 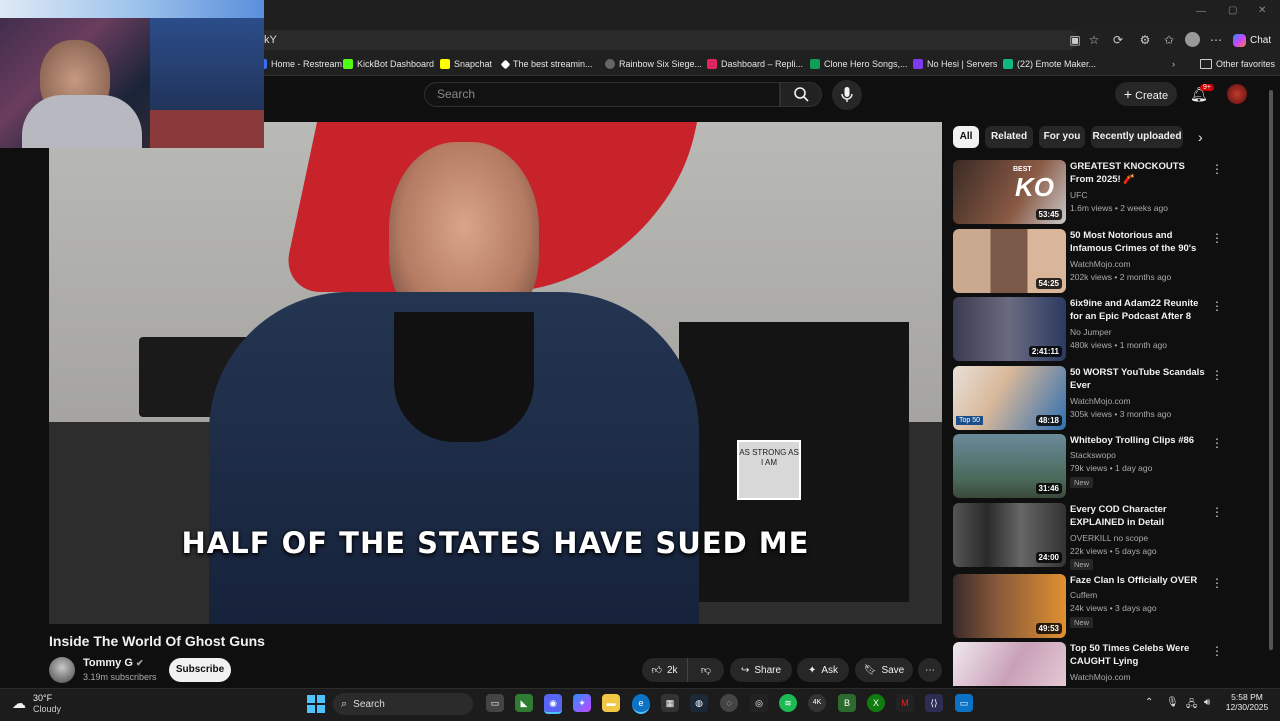 What do you see at coordinates (1137, 137) in the screenshot?
I see `chip-recently-uploaded: Recently uploaded` at bounding box center [1137, 137].